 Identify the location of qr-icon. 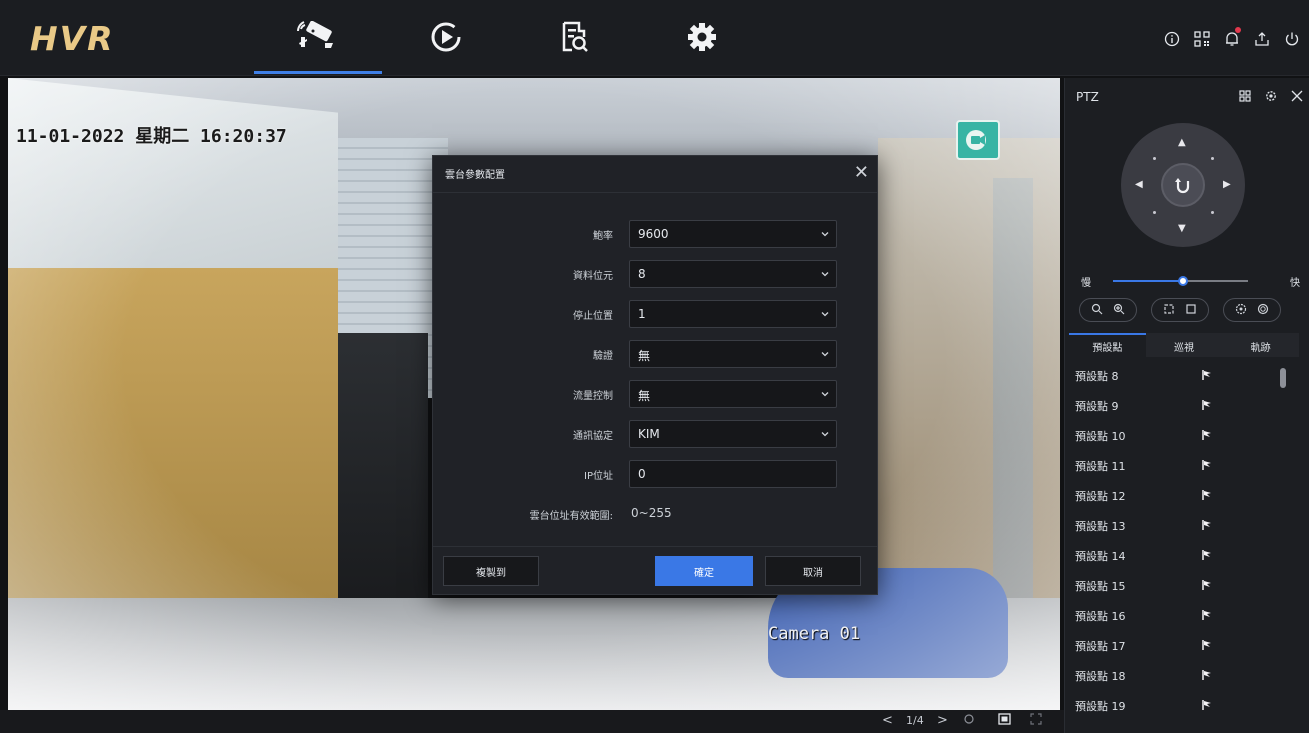
(1202, 39).